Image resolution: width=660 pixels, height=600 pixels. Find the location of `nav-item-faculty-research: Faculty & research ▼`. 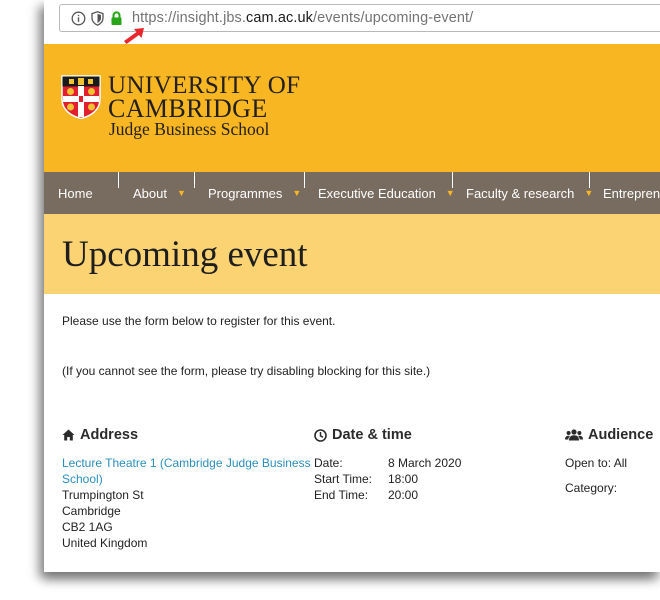

nav-item-faculty-research: Faculty & research ▼ is located at coordinates (529, 193).